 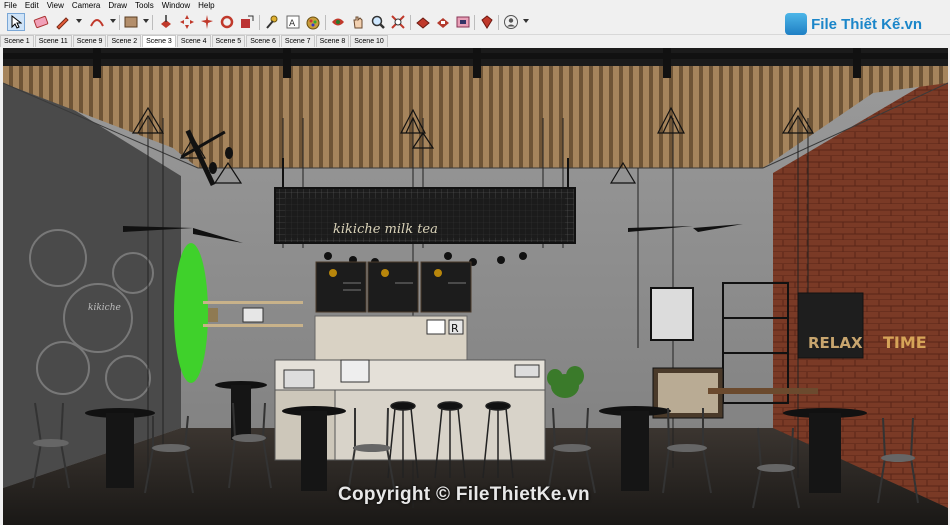 What do you see at coordinates (369, 41) in the screenshot?
I see `tab-scene-10: Scene 10` at bounding box center [369, 41].